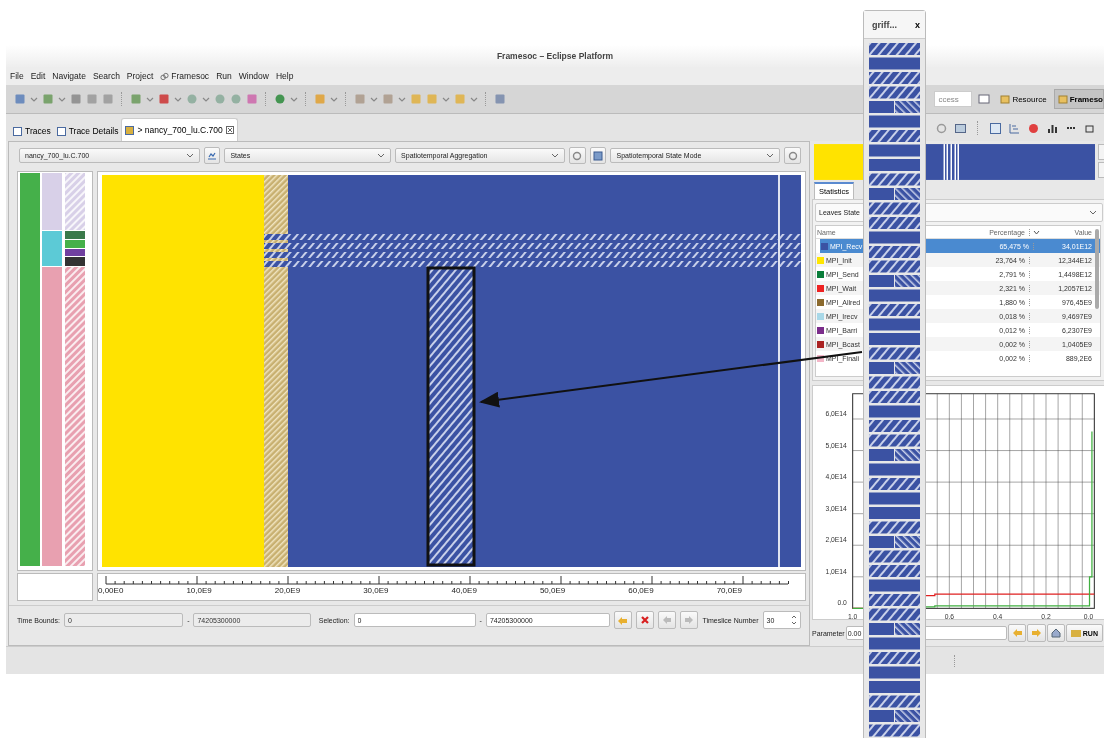  Describe the element at coordinates (917, 24) in the screenshot. I see `close-button: x` at that location.